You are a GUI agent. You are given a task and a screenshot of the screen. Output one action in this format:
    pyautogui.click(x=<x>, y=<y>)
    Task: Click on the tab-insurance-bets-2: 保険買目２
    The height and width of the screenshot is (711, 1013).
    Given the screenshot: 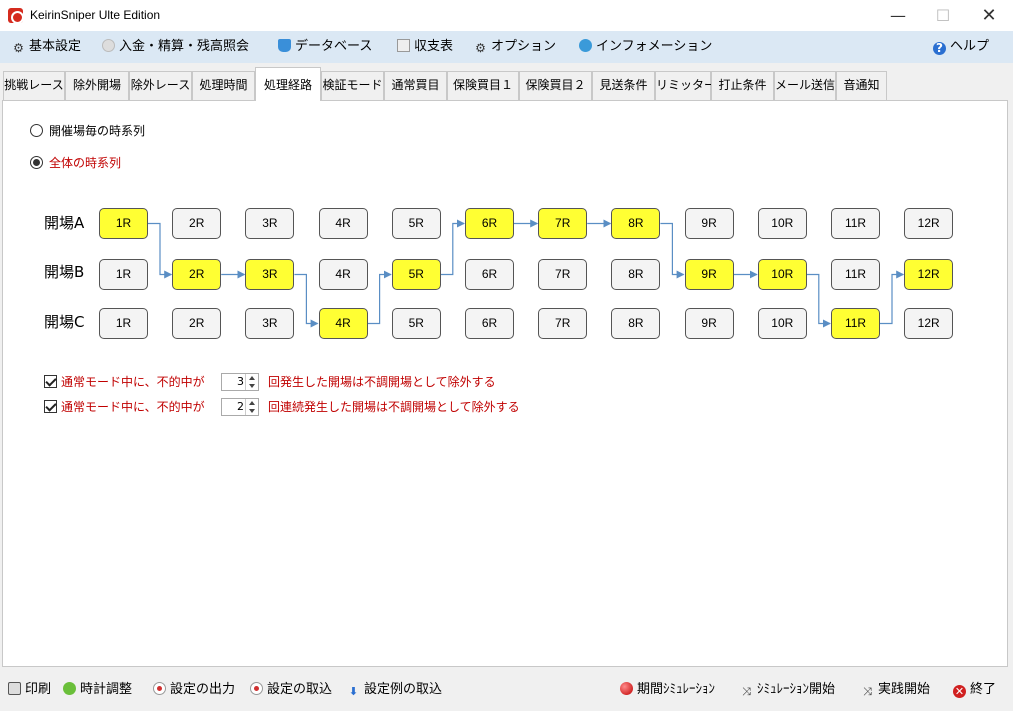 What is the action you would take?
    pyautogui.click(x=555, y=85)
    